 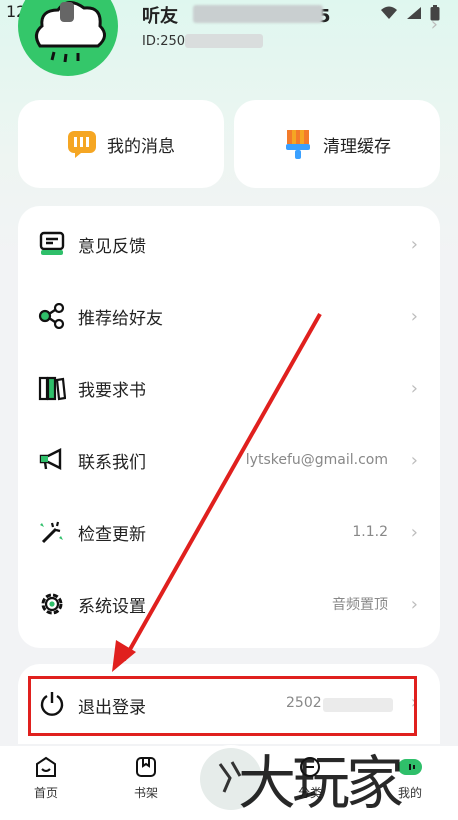 I want to click on tab-bookshelf: 书架, so click(x=146, y=777).